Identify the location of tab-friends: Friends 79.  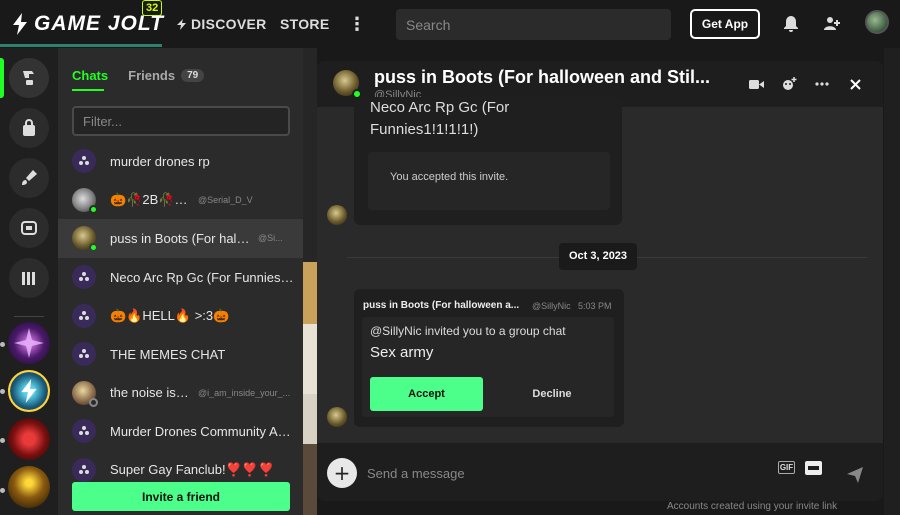
(166, 75).